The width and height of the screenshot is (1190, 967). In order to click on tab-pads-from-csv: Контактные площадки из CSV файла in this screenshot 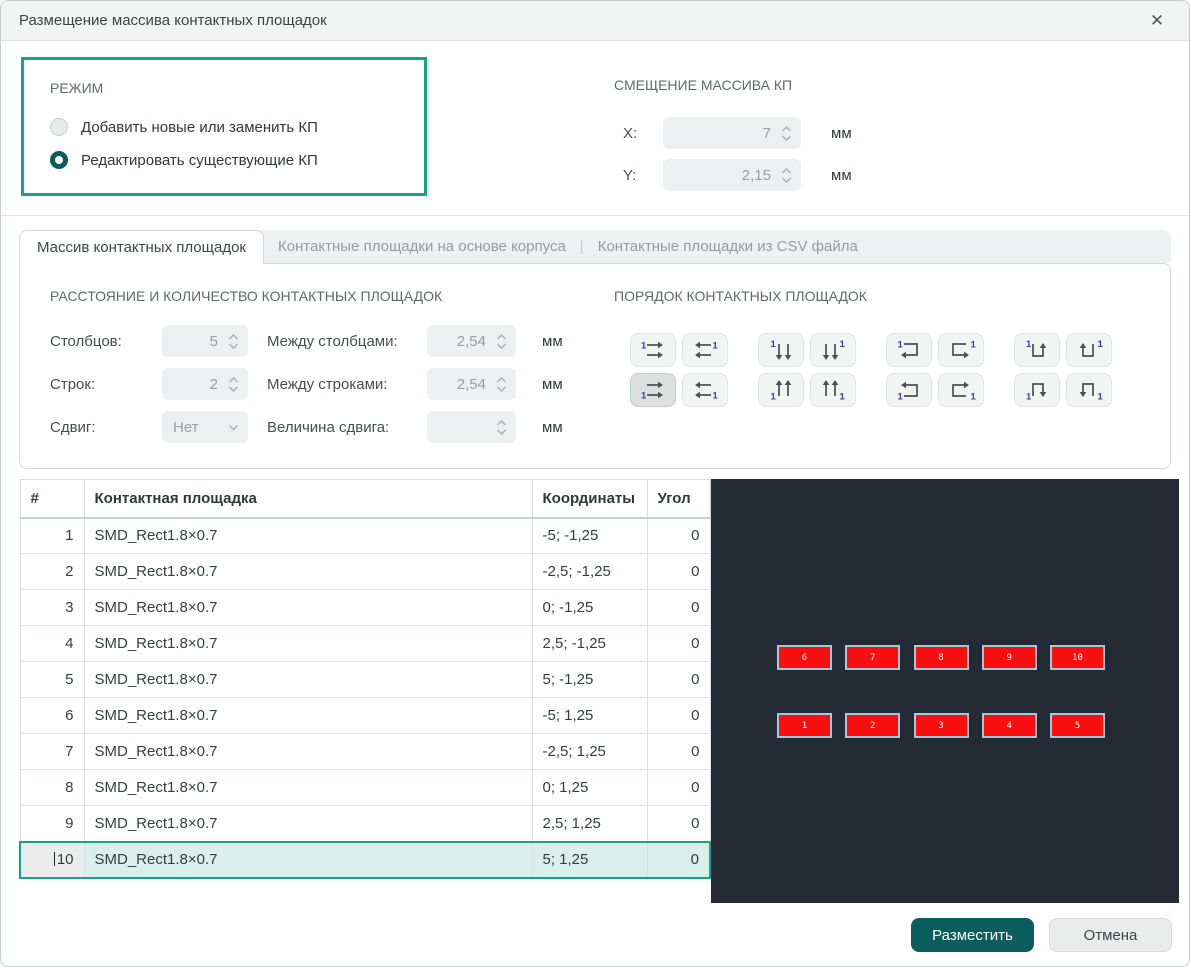, I will do `click(728, 246)`.